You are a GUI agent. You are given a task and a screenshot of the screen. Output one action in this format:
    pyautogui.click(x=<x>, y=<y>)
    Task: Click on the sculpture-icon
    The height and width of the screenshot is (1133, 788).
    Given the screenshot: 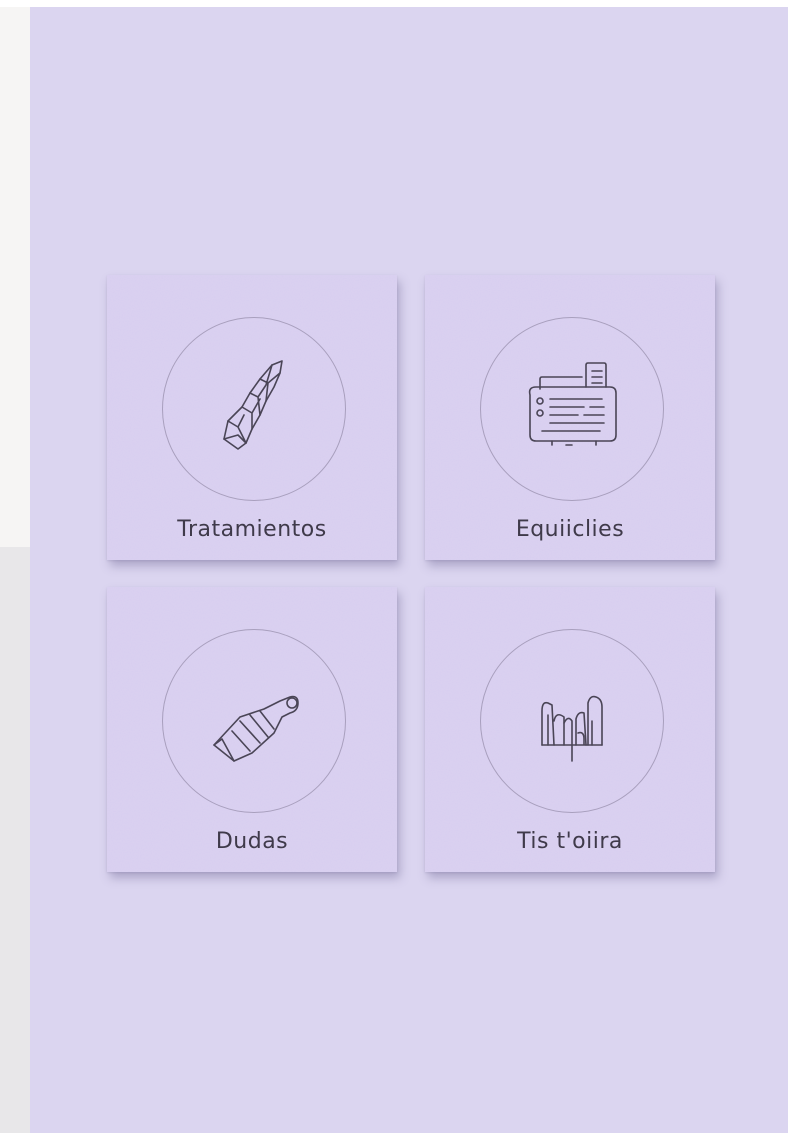 What is the action you would take?
    pyautogui.click(x=572, y=728)
    